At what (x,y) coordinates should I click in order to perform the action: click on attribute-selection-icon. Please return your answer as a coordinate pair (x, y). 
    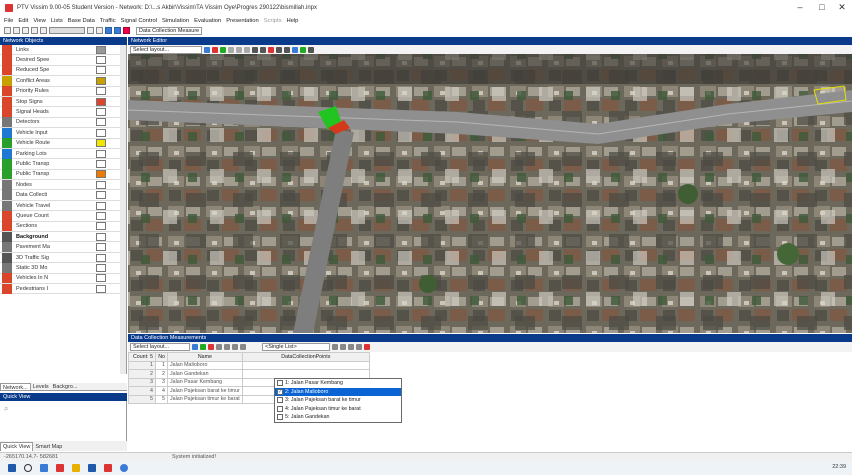
    Looking at the image, I should click on (243, 347).